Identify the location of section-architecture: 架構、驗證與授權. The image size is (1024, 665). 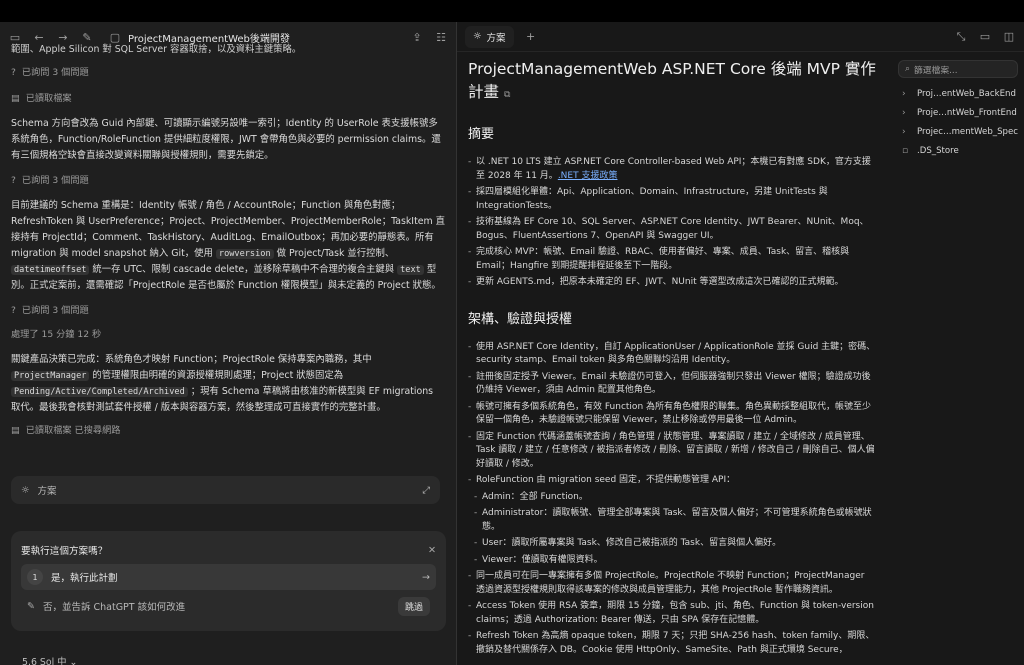
(520, 319).